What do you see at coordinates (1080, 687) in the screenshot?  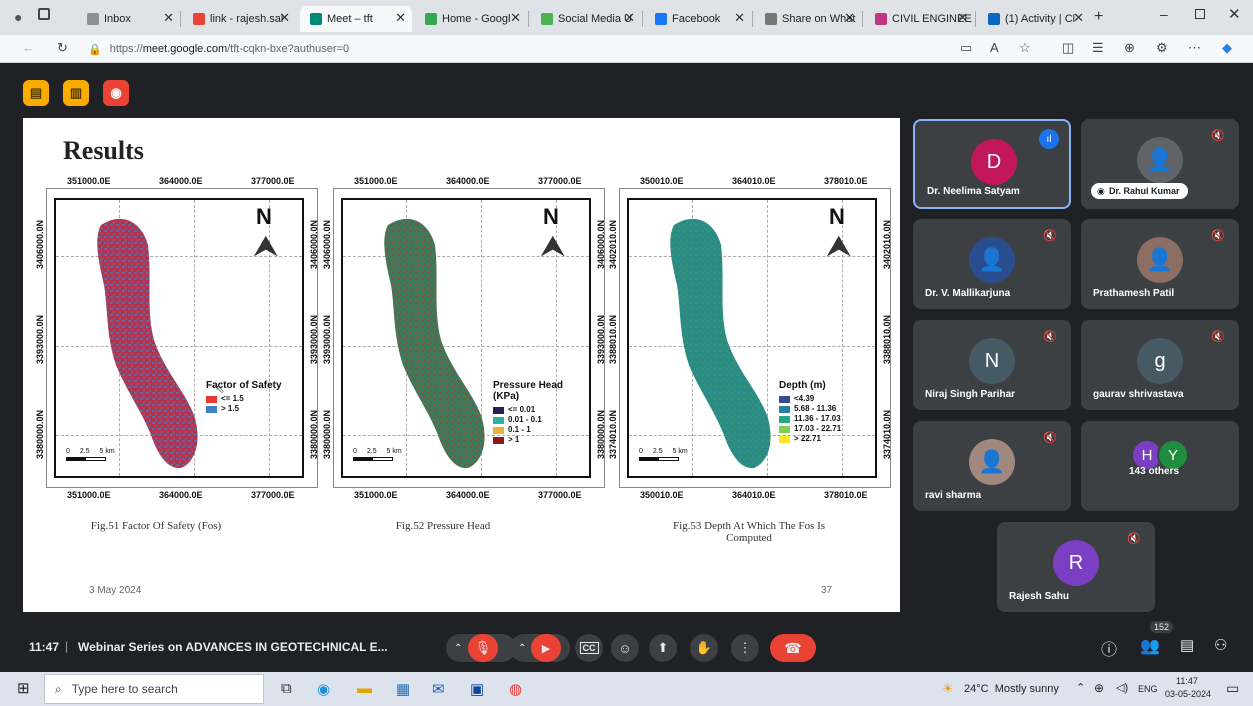 I see `tray-chevron-icon: ⌃` at bounding box center [1080, 687].